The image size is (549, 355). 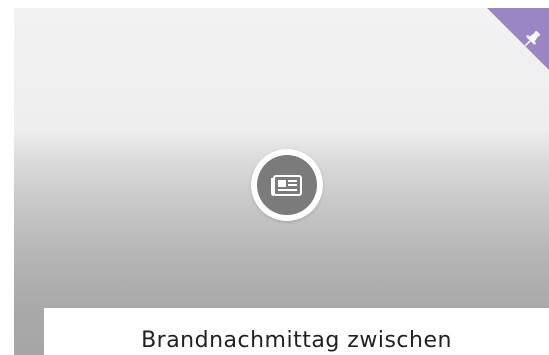 I want to click on newspaper-icon, so click(x=286, y=185).